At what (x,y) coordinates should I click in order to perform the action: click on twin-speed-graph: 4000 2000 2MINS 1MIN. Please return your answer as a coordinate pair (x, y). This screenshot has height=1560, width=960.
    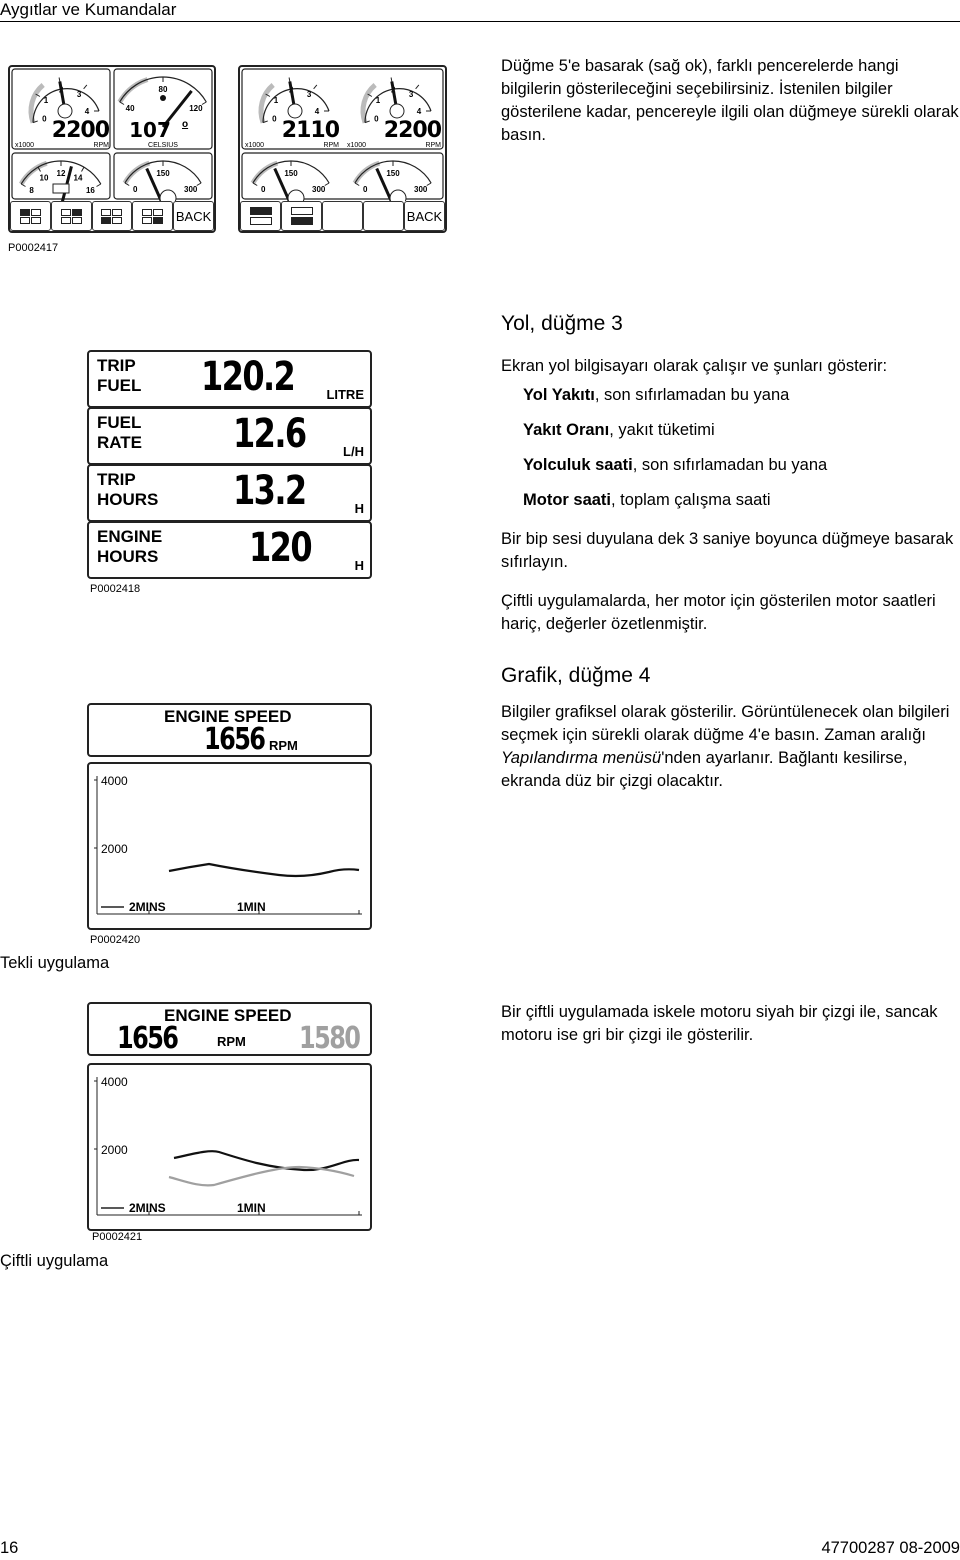
    Looking at the image, I should click on (229, 1147).